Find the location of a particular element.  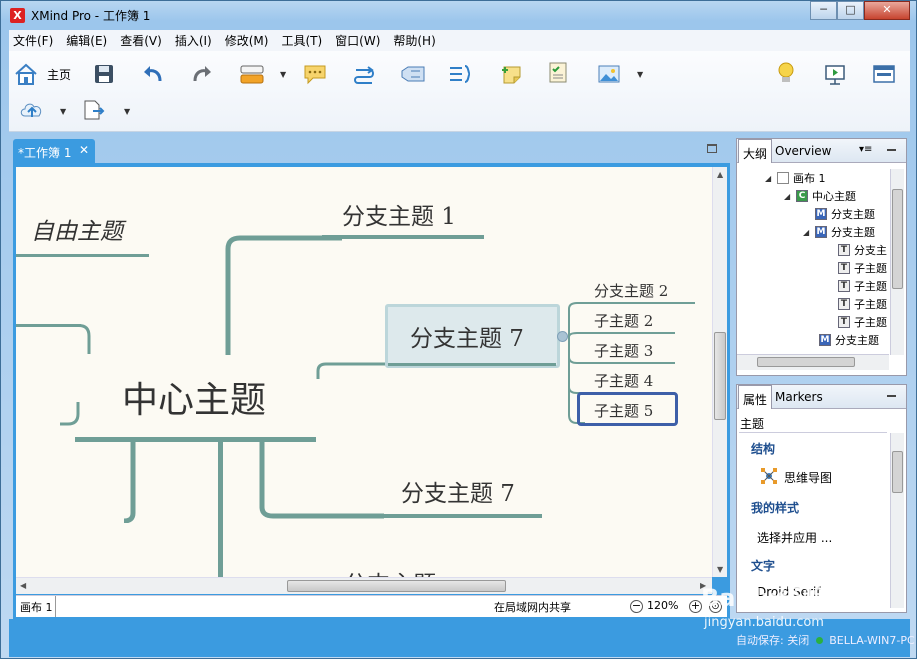

subtopic-4: 子主题 4 is located at coordinates (623, 380).